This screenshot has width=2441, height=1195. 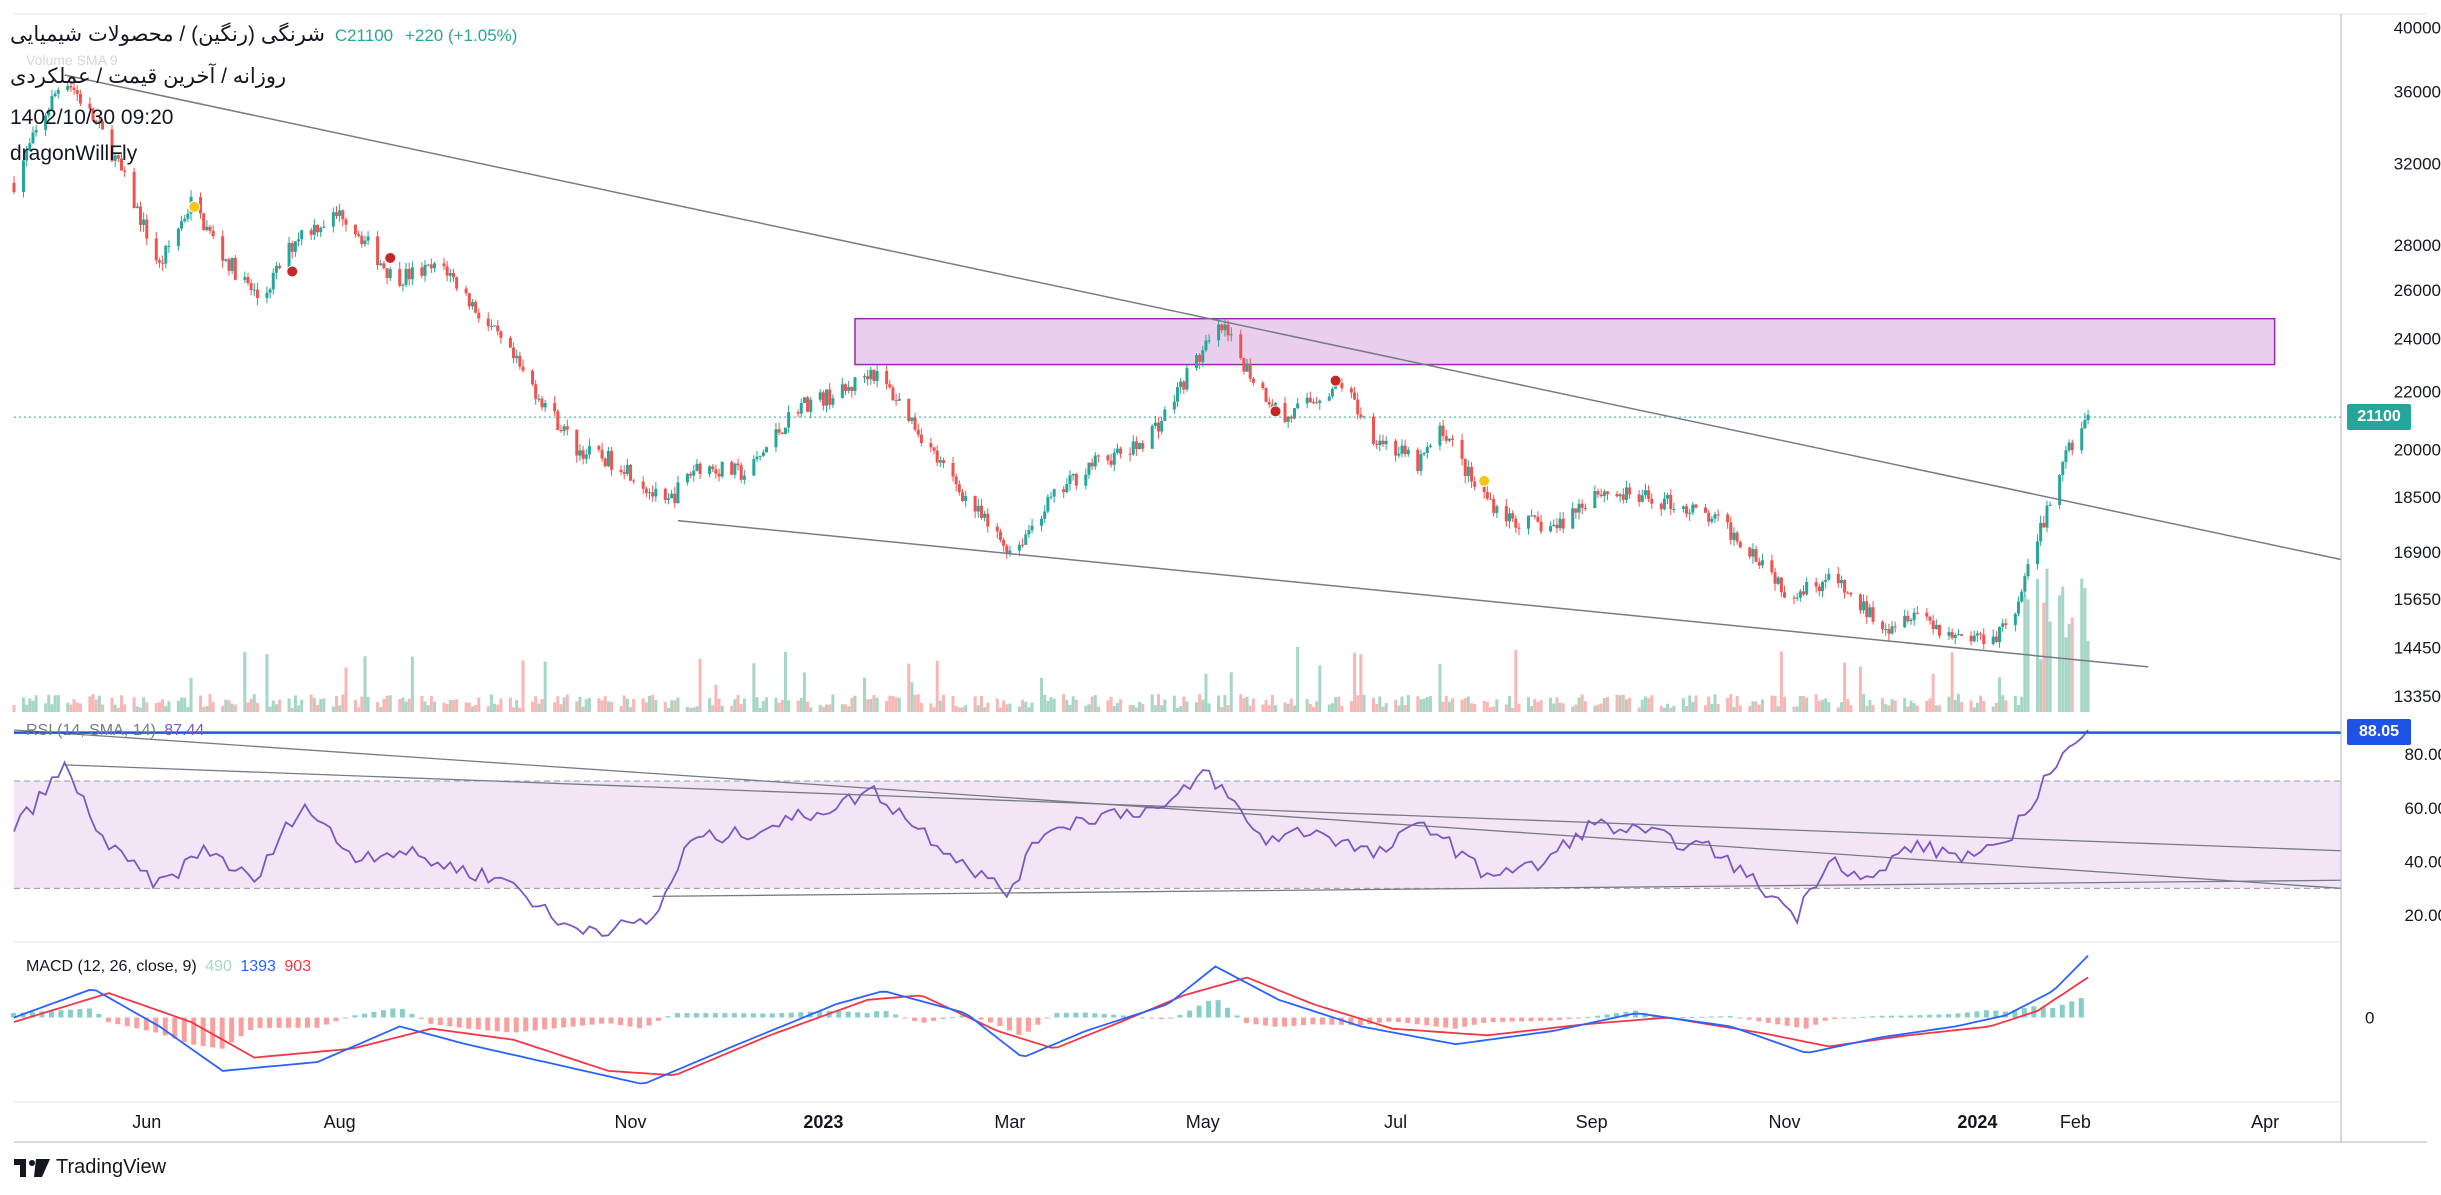 What do you see at coordinates (117, 731) in the screenshot?
I see `rsi-legend: RSI (14, SMA, 14) 87.44` at bounding box center [117, 731].